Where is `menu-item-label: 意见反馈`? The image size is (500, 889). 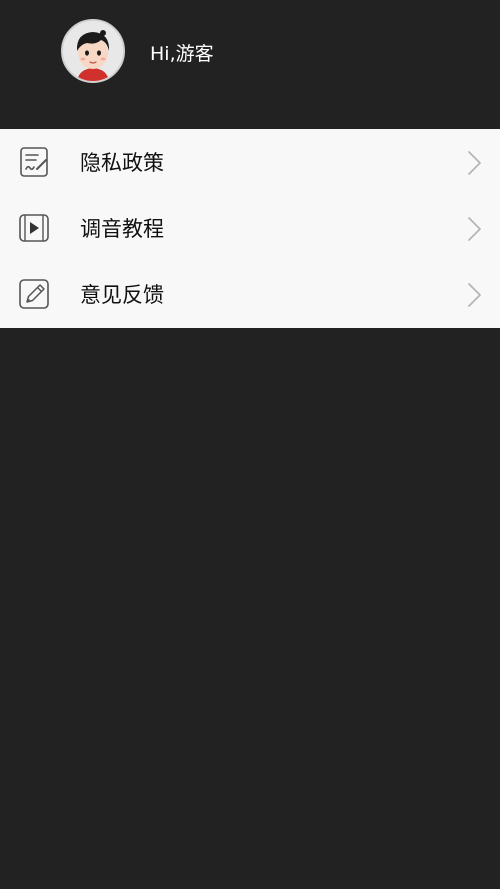 menu-item-label: 意见反馈 is located at coordinates (122, 295).